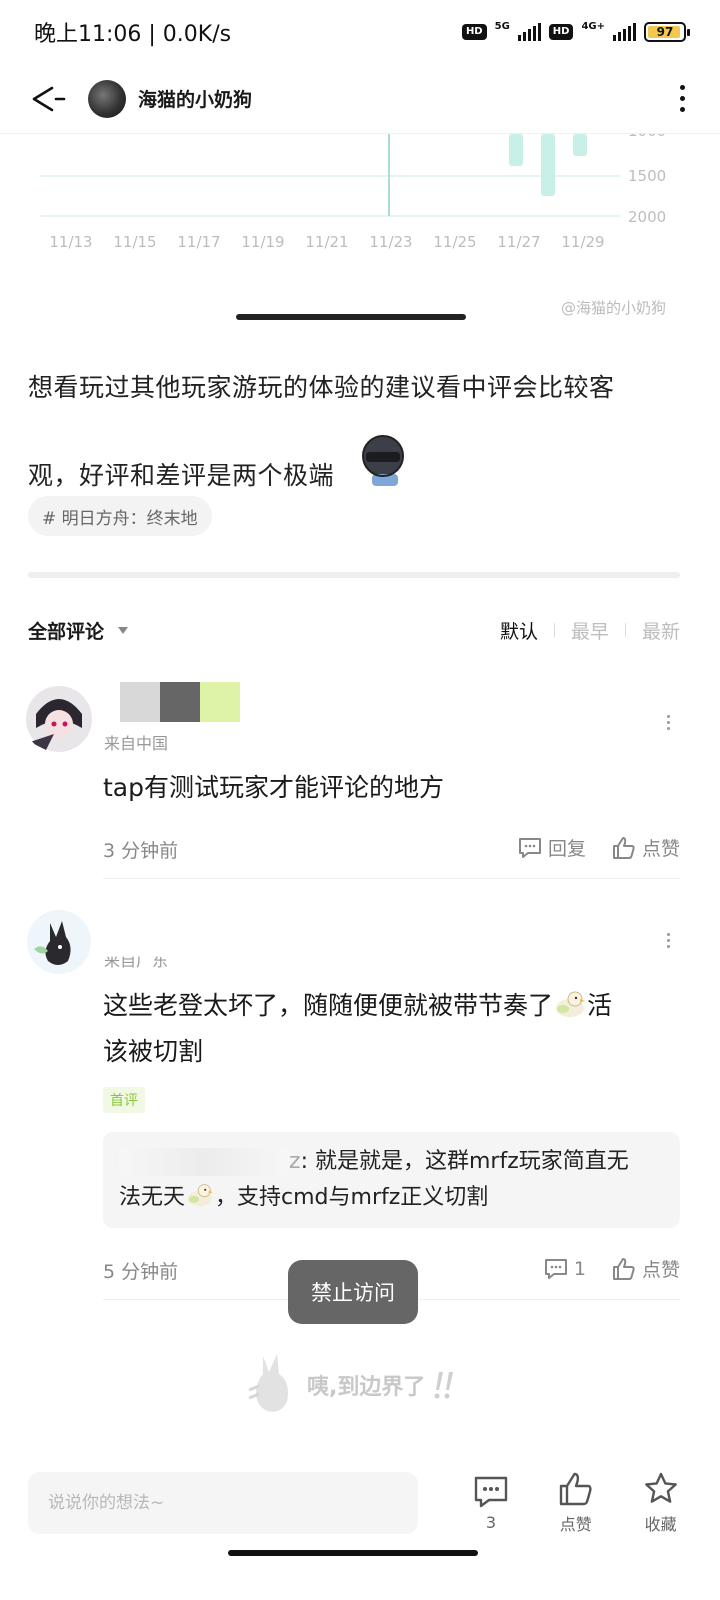 The image size is (720, 1600). What do you see at coordinates (268, 1383) in the screenshot?
I see `mascot-icon` at bounding box center [268, 1383].